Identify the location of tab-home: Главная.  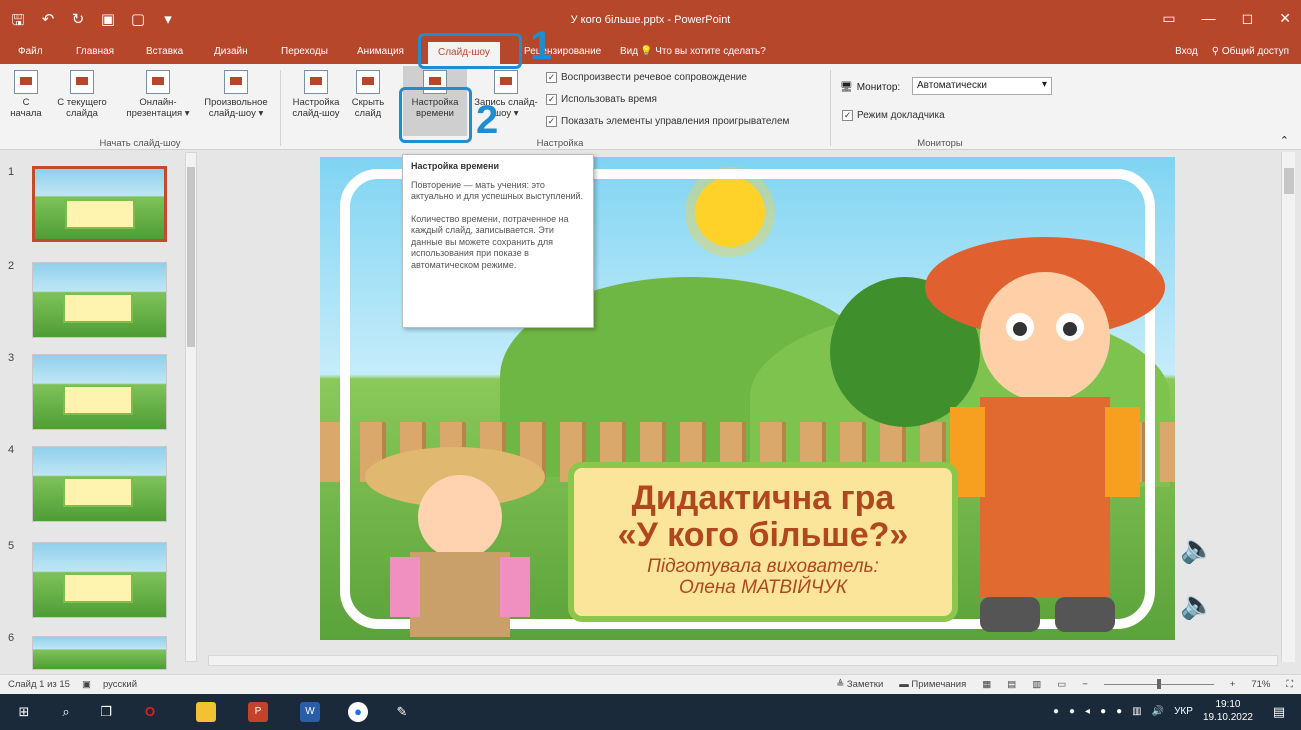
(95, 52).